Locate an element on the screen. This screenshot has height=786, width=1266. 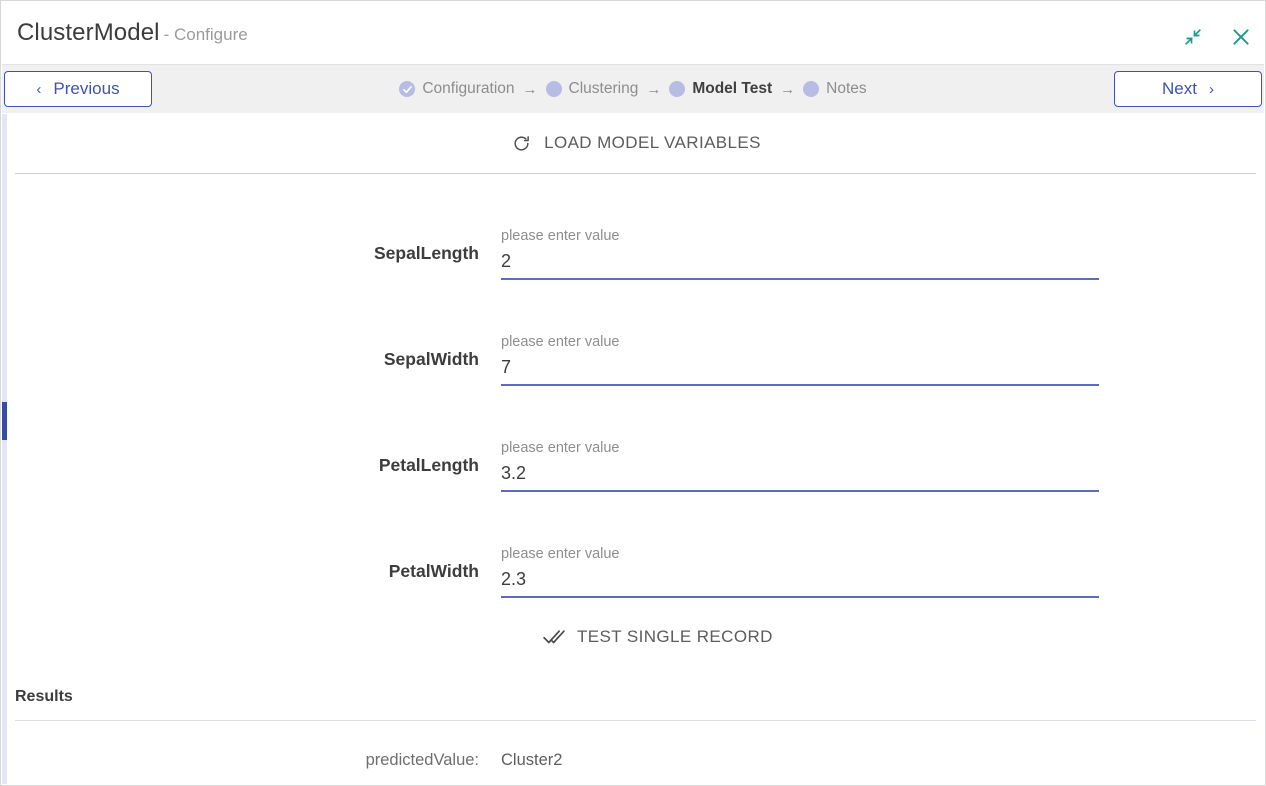
page-title: ClusterModel - Configure is located at coordinates (132, 33).